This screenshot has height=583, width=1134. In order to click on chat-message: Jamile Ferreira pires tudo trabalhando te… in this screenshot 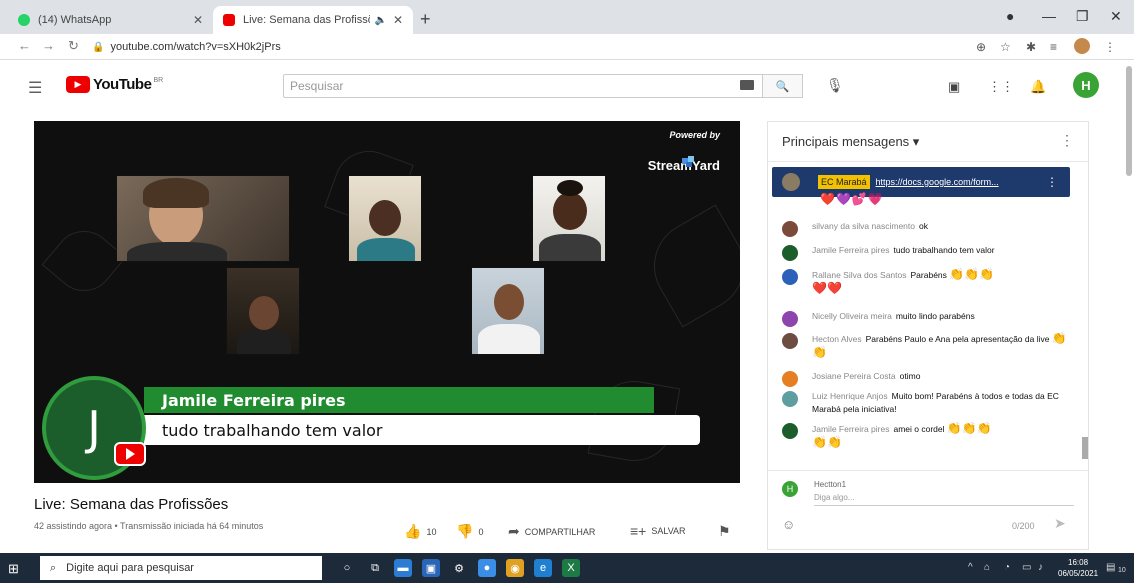, I will do `click(927, 252)`.